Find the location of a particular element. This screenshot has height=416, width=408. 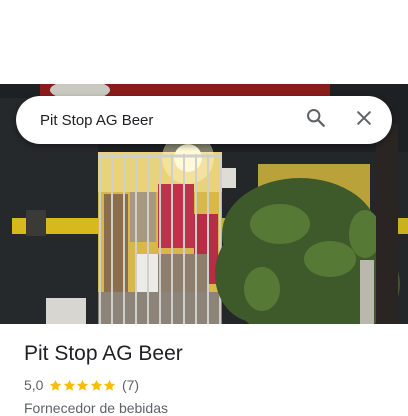

close-button is located at coordinates (364, 120).